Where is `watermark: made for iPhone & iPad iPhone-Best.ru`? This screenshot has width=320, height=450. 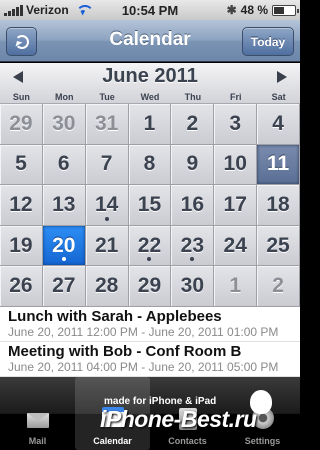 watermark: made for iPhone & iPad iPhone-Best.ru is located at coordinates (199, 418).